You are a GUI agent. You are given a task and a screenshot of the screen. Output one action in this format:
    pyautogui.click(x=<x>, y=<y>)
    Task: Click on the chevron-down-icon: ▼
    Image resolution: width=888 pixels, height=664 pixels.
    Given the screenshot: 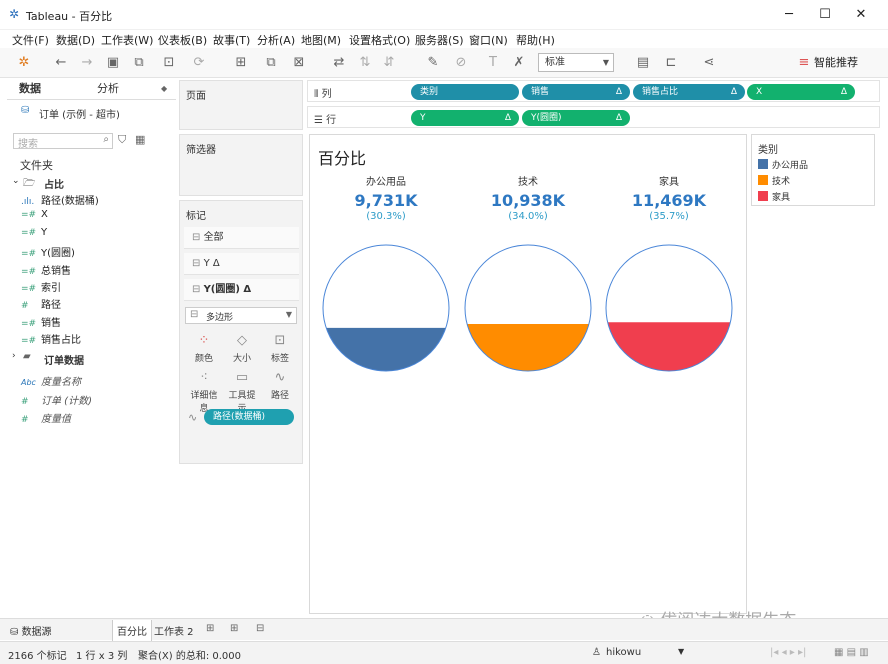 What is the action you would take?
    pyautogui.click(x=681, y=651)
    